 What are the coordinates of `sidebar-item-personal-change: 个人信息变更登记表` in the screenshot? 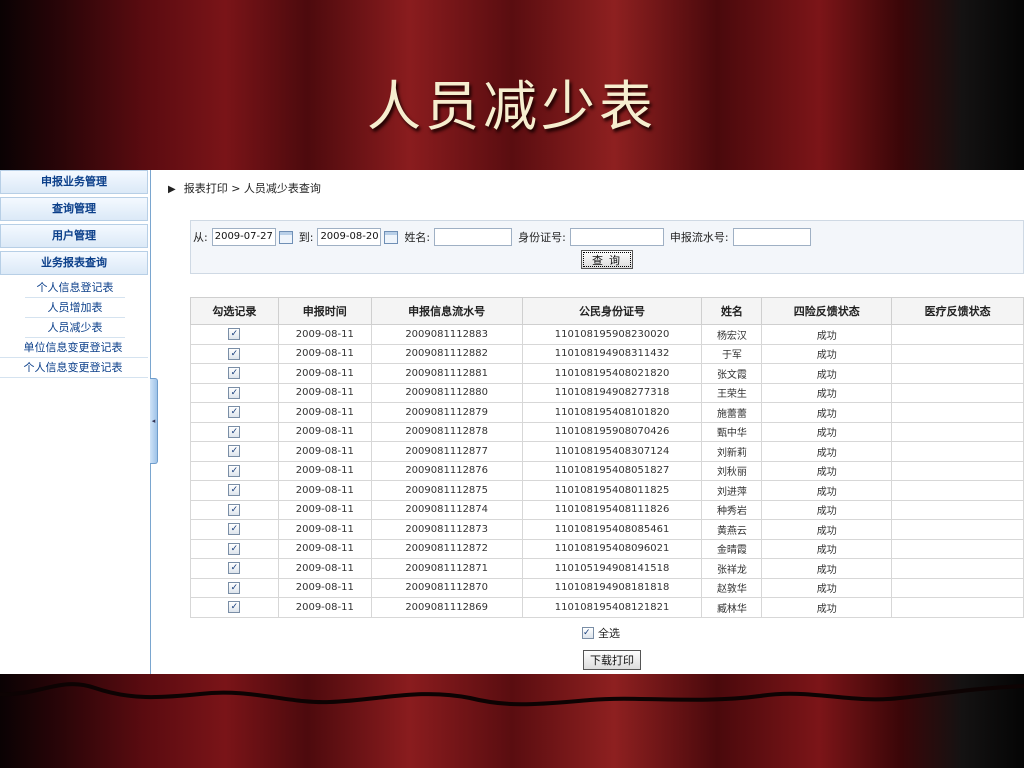 It's located at (74, 368).